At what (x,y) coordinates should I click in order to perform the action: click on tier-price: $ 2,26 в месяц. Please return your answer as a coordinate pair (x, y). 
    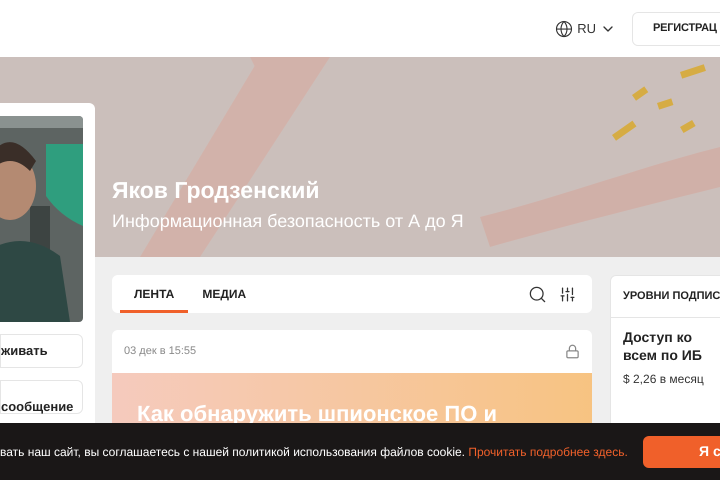
    Looking at the image, I should click on (664, 379).